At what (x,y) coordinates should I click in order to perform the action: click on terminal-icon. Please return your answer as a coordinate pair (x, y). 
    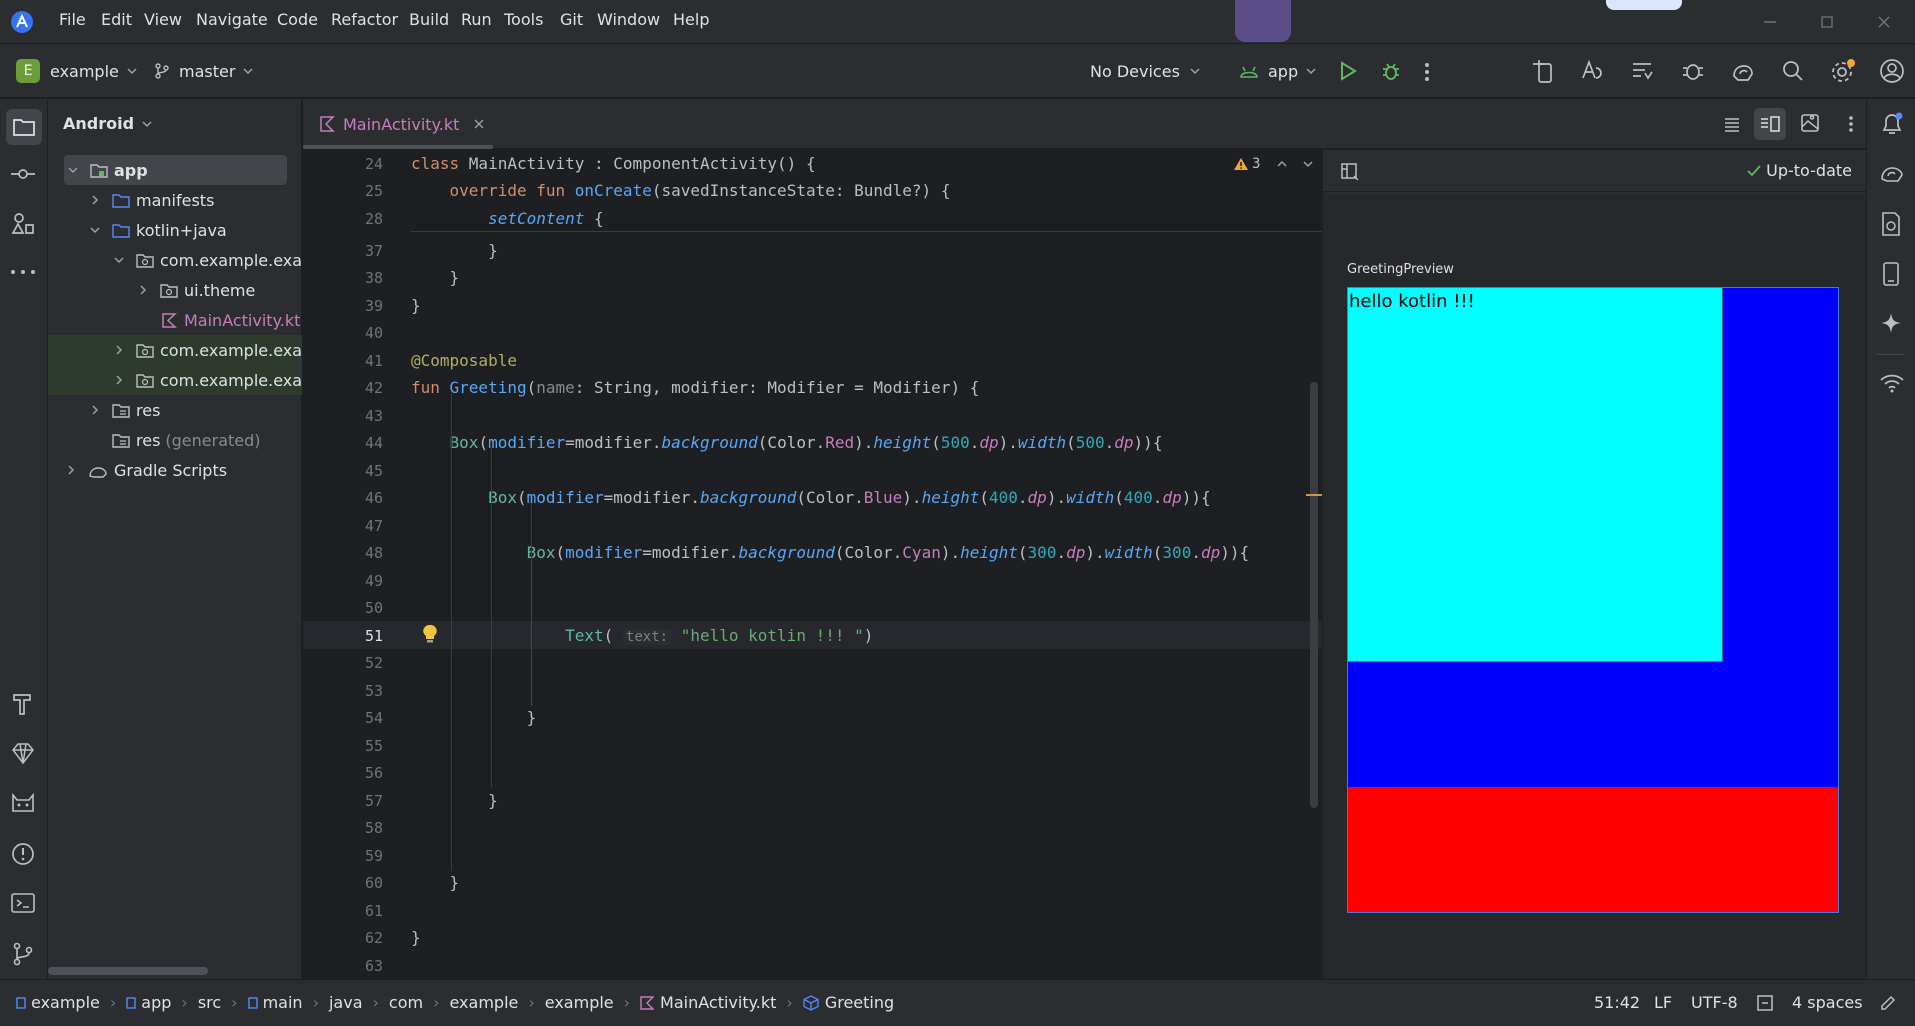
    Looking at the image, I should click on (23, 903).